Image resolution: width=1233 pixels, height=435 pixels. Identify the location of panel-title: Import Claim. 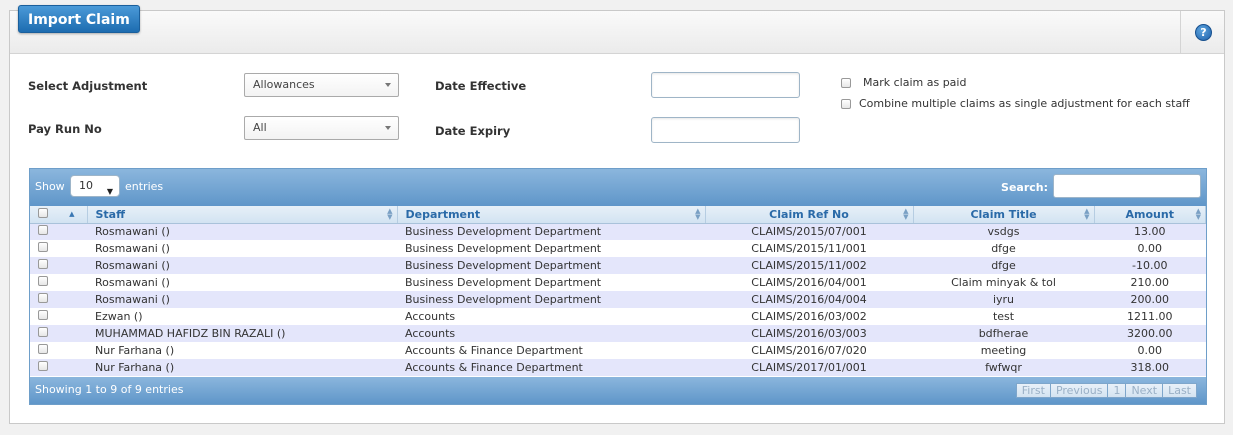
(79, 19).